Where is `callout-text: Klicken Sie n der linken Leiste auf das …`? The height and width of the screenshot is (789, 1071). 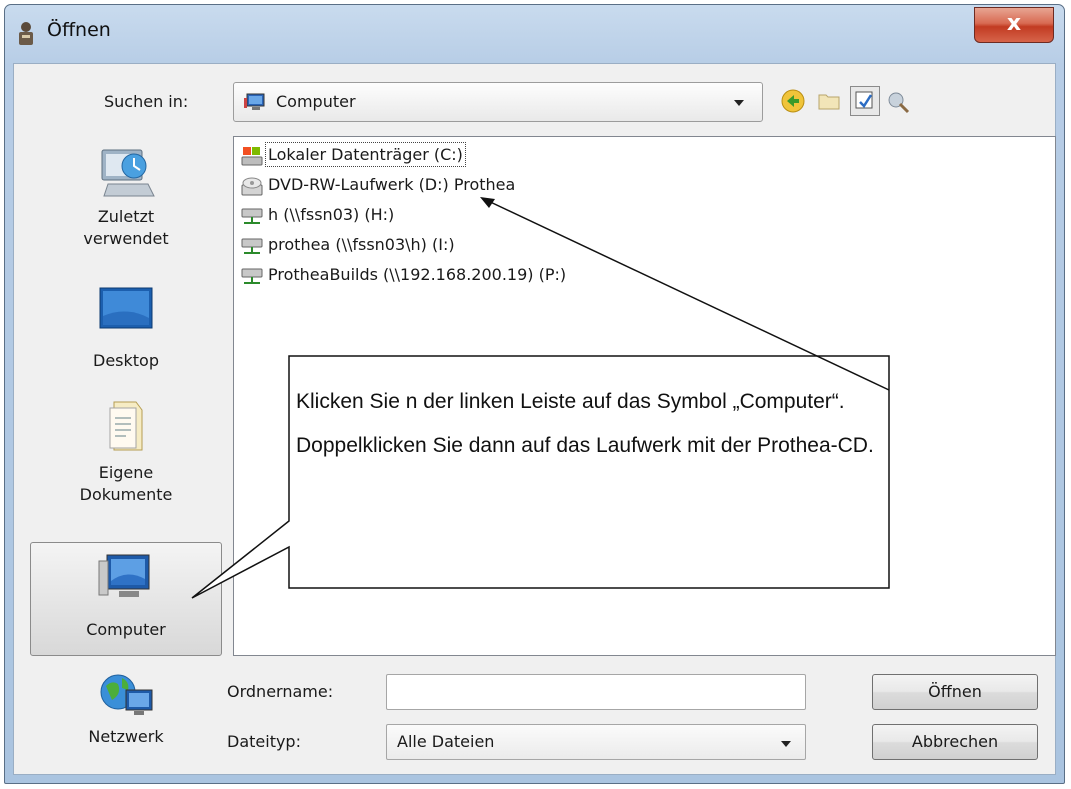 callout-text: Klicken Sie n der linken Leiste auf das … is located at coordinates (586, 432).